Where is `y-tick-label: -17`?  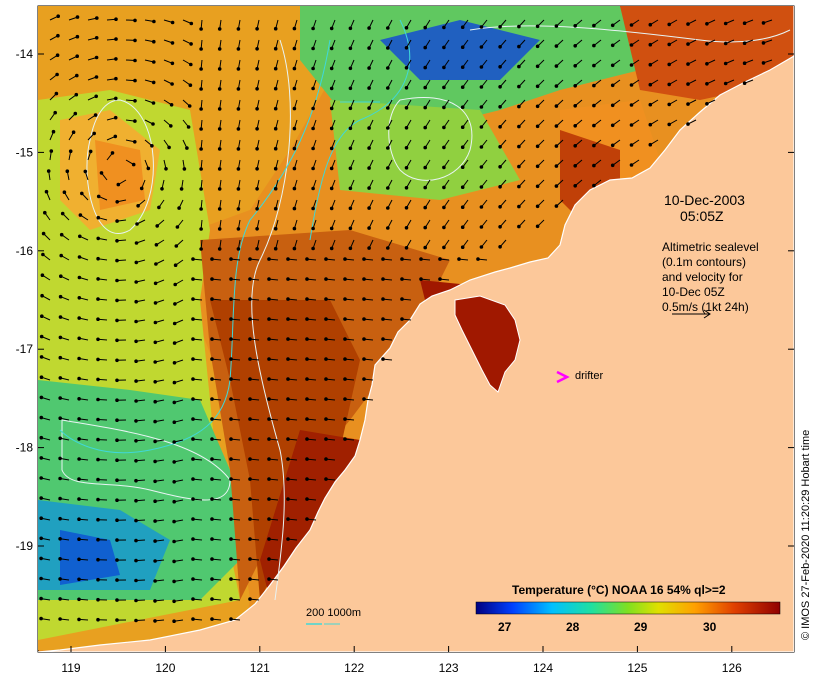
y-tick-label: -17 is located at coordinates (25, 349).